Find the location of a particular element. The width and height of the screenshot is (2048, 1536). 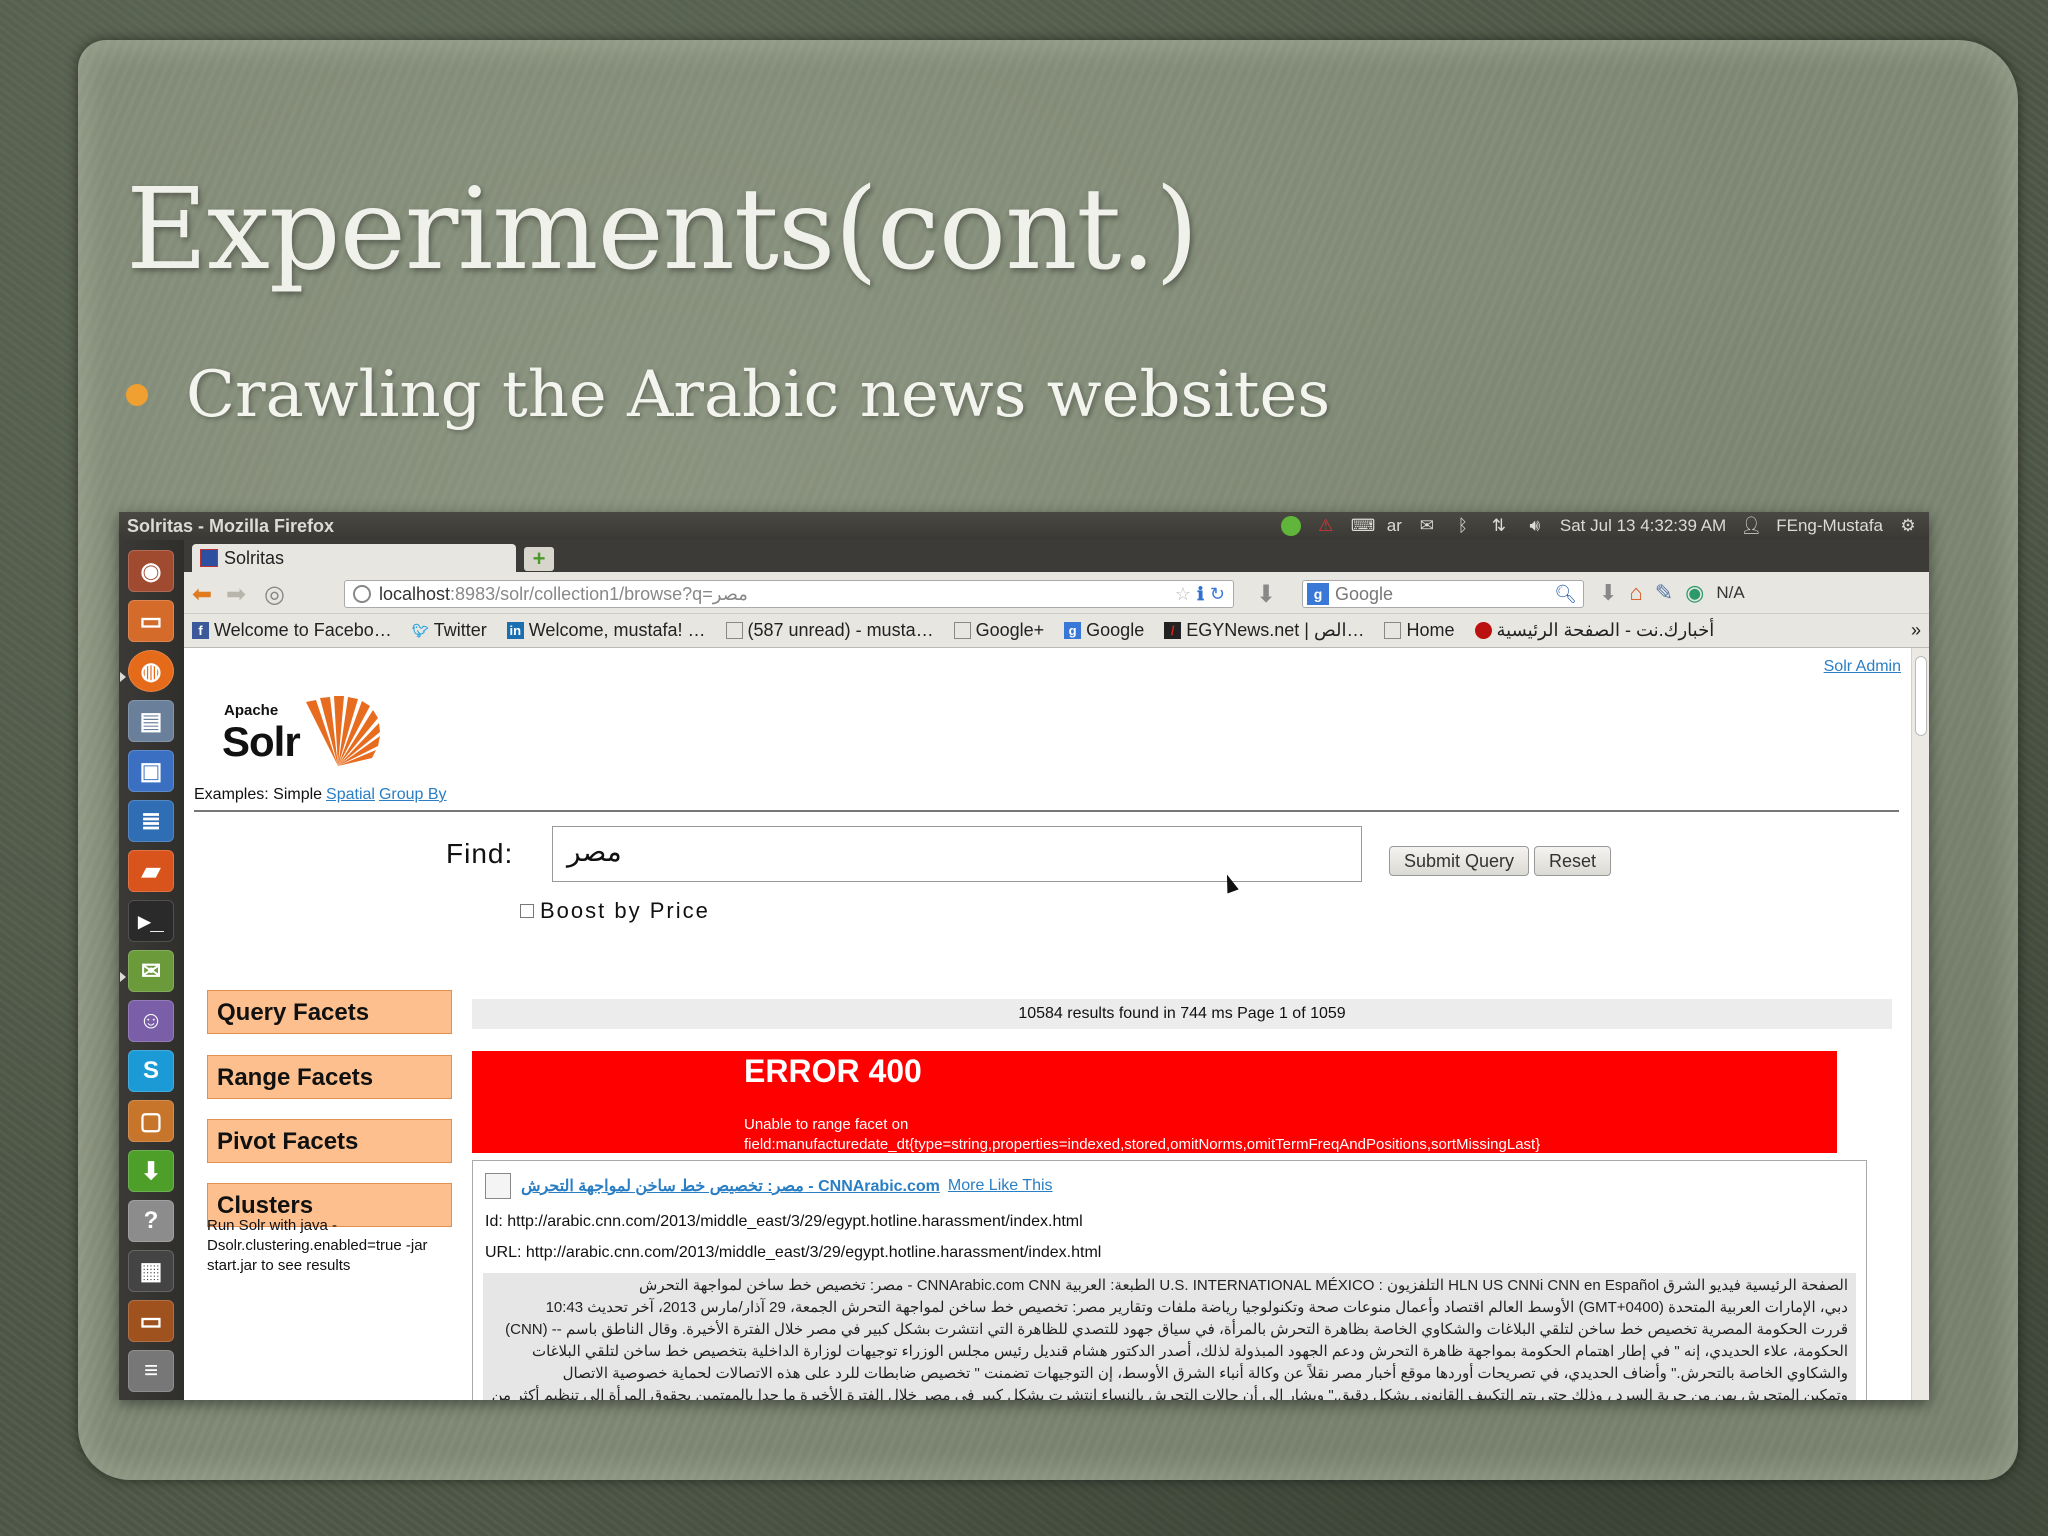

back-arrow-icon: ⬅ is located at coordinates (202, 594).